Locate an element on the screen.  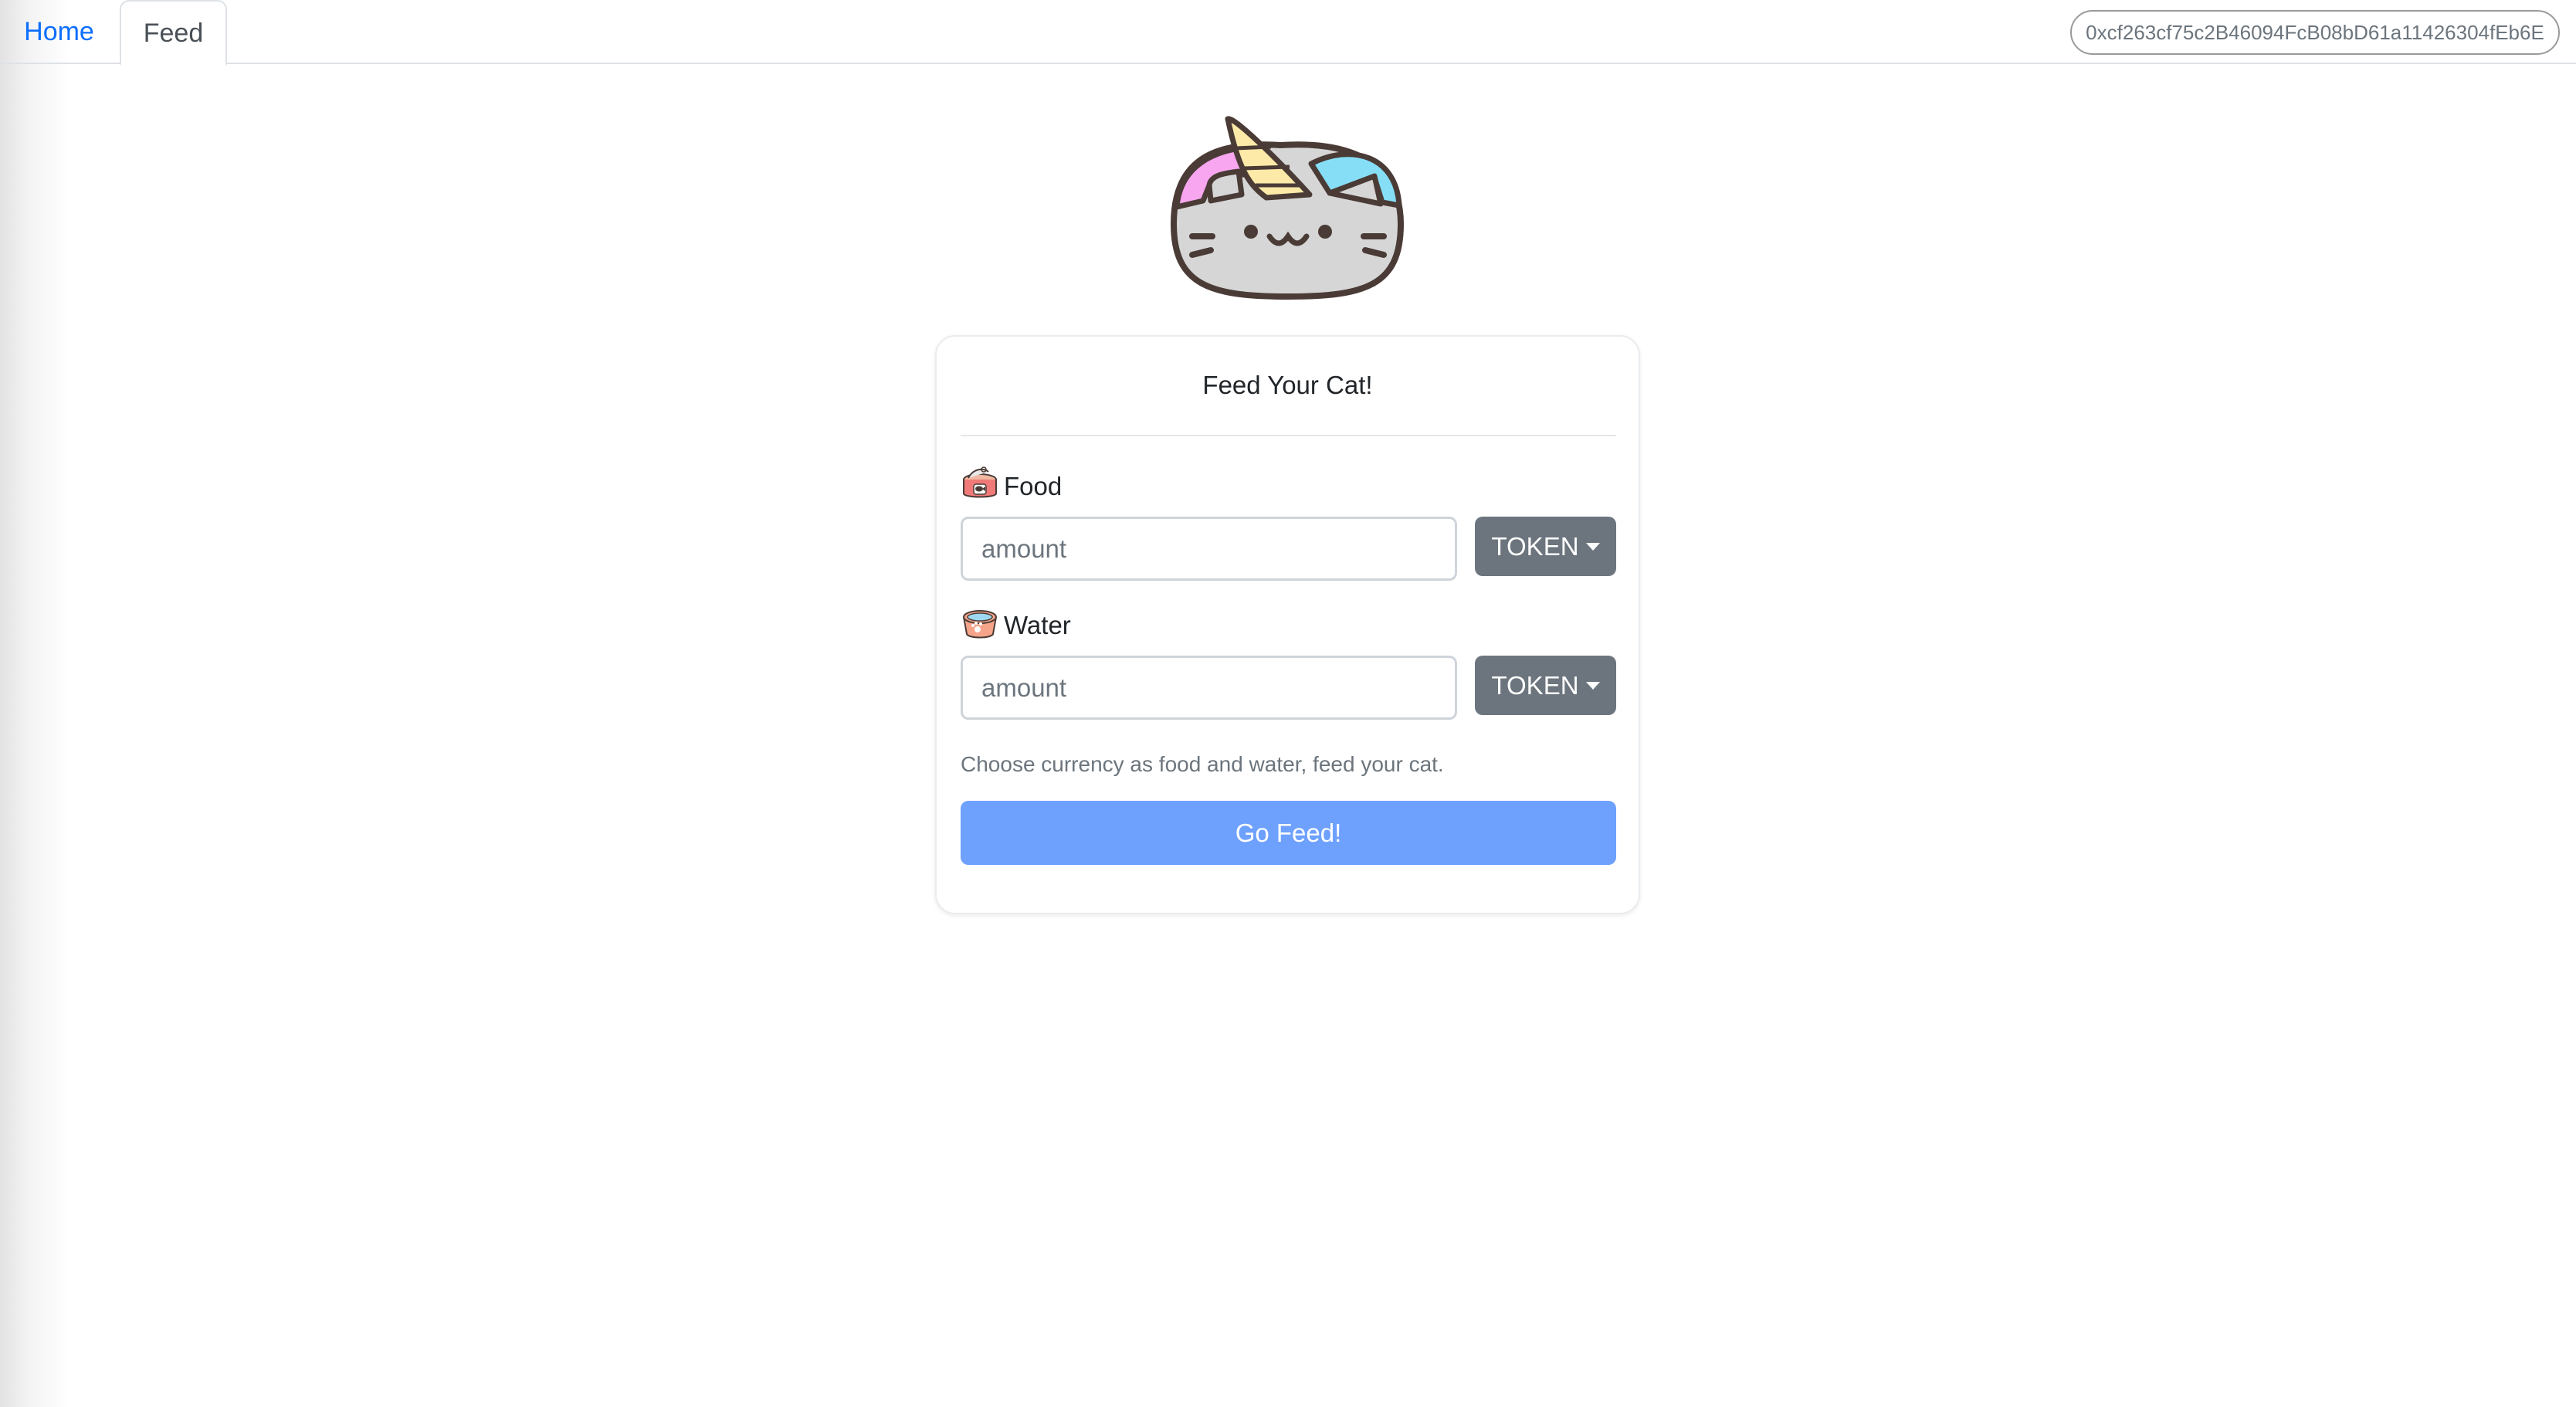
tab-feed: Feed is located at coordinates (173, 33).